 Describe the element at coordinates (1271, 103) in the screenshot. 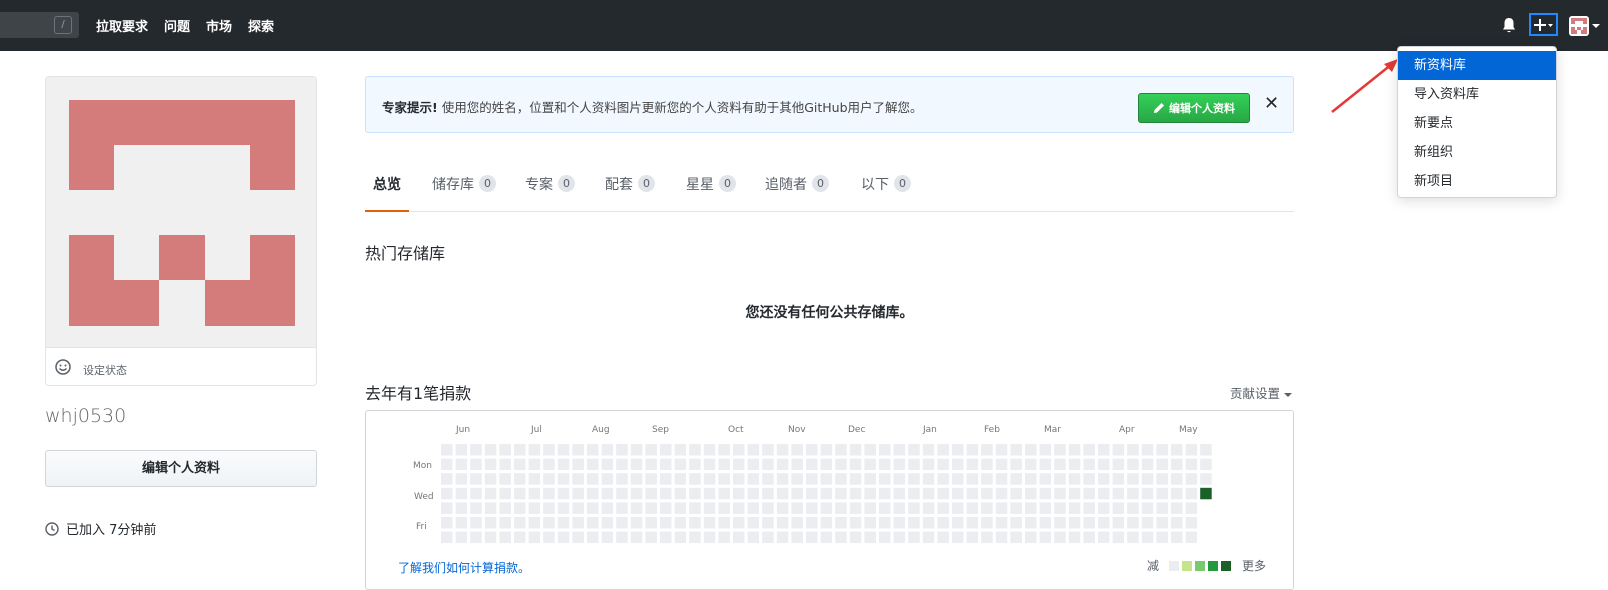

I see `close-icon: ✕` at that location.